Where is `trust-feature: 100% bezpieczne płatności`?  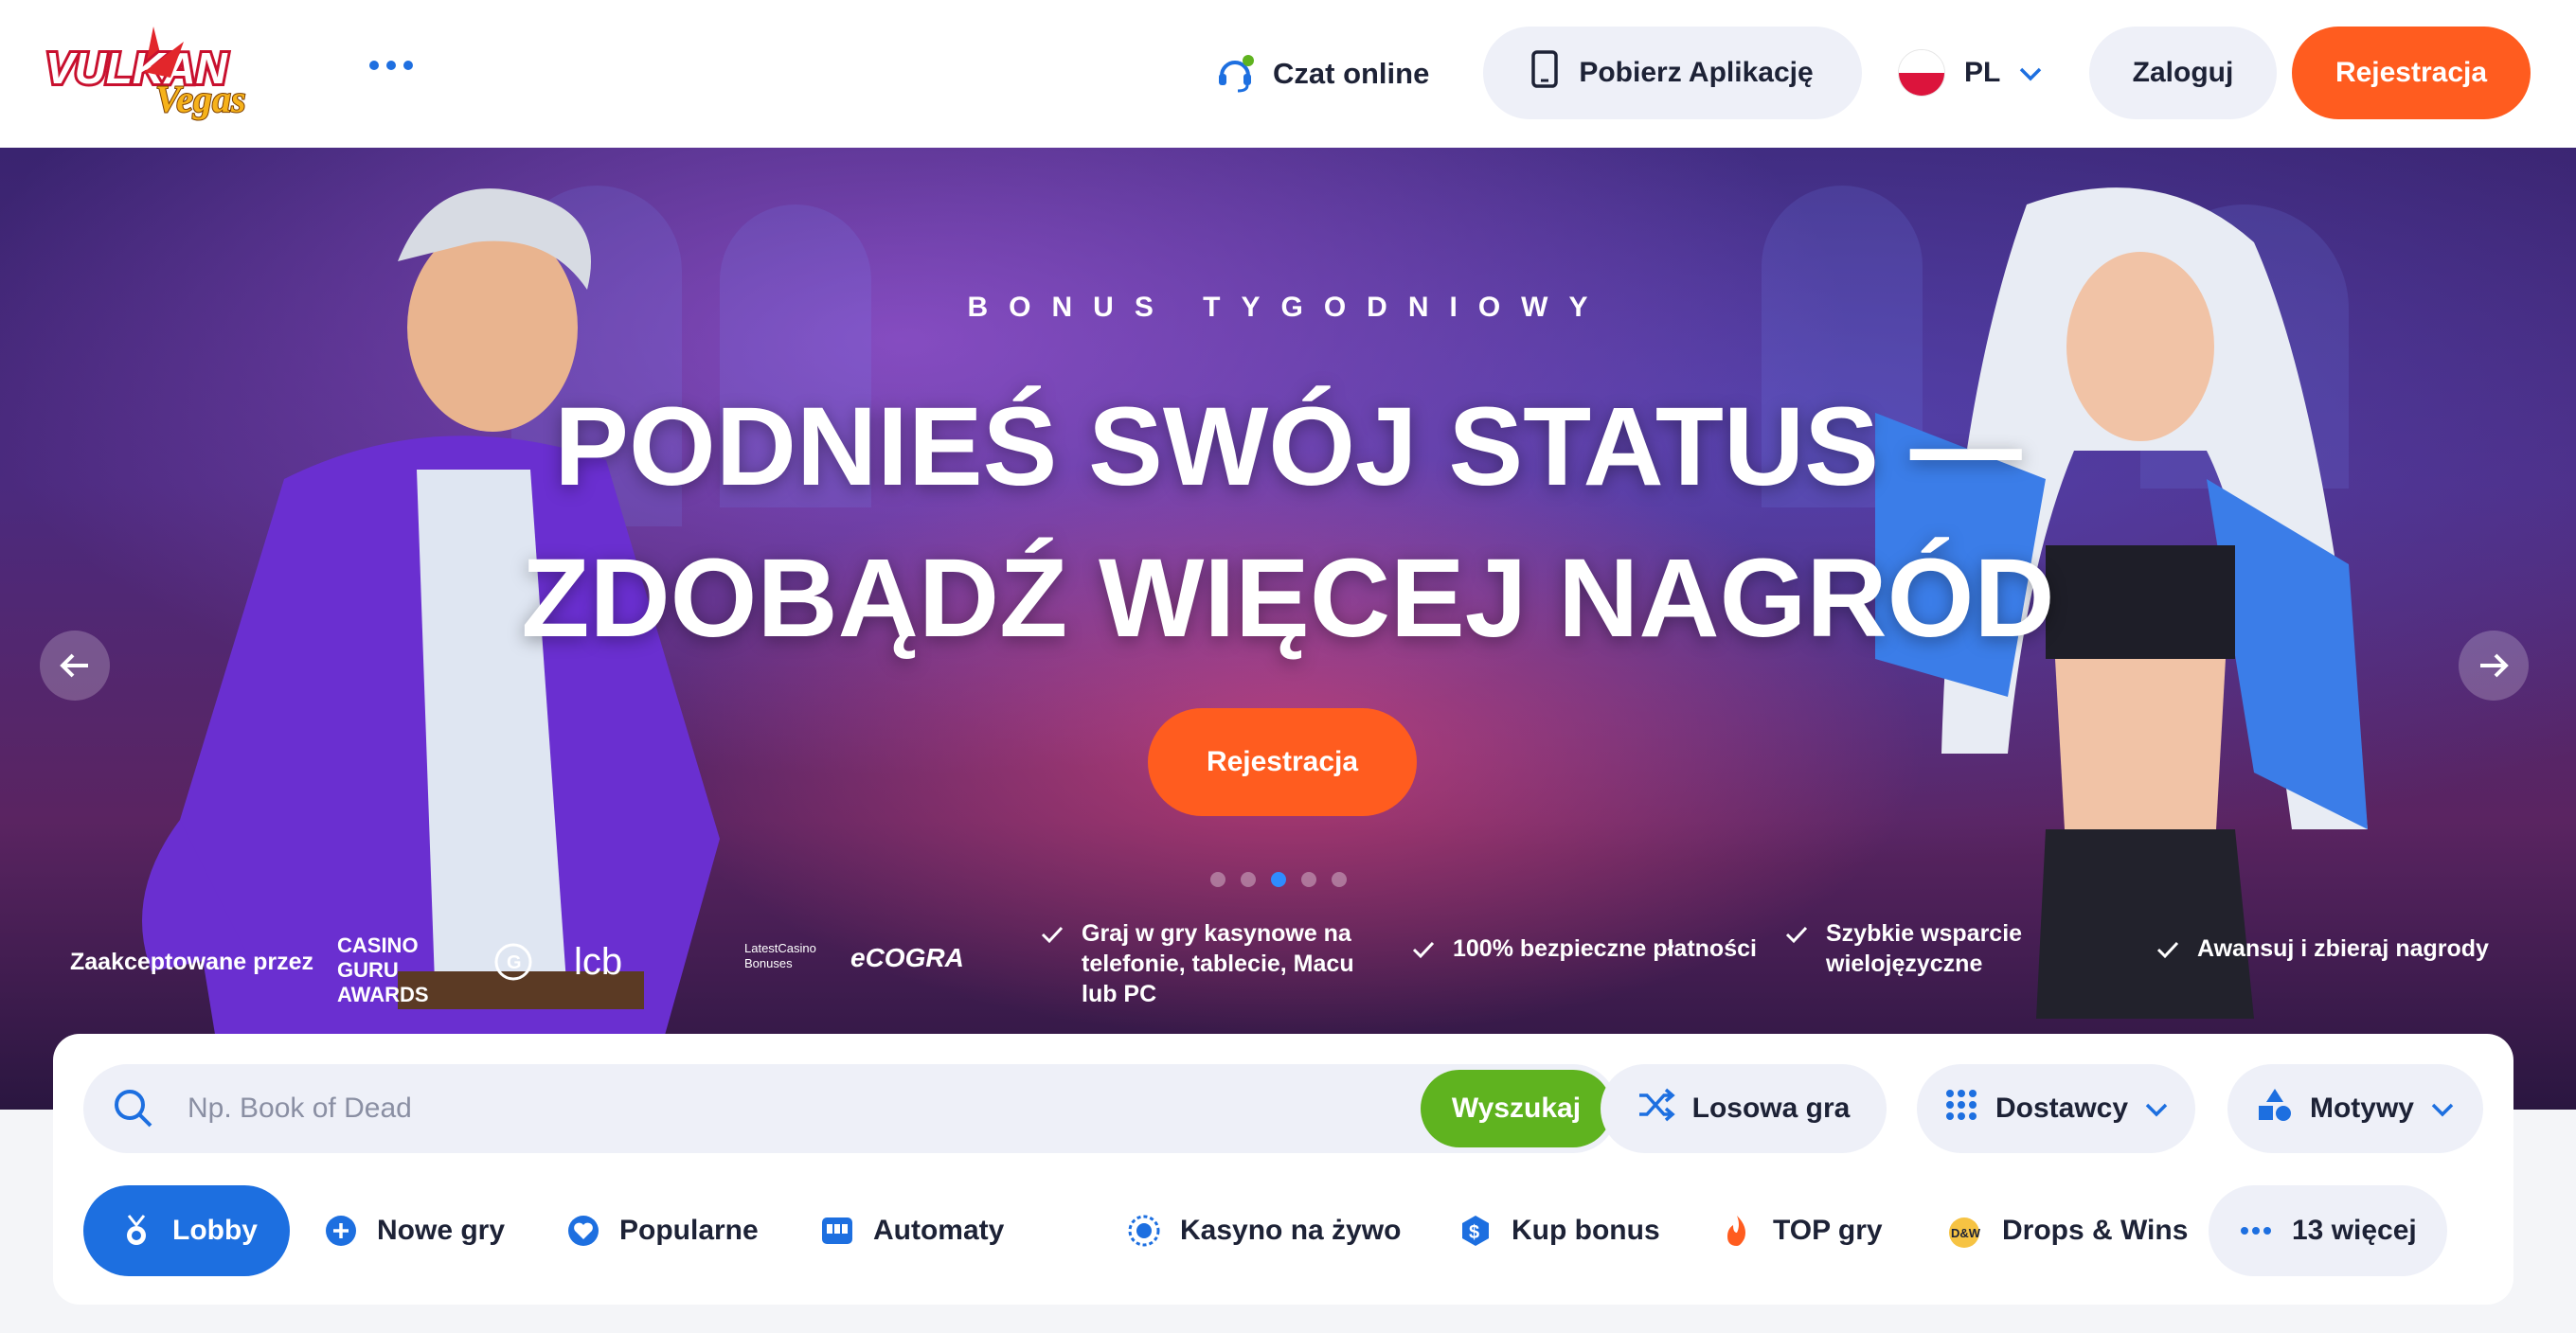 trust-feature: 100% bezpieczne płatności is located at coordinates (1591, 948).